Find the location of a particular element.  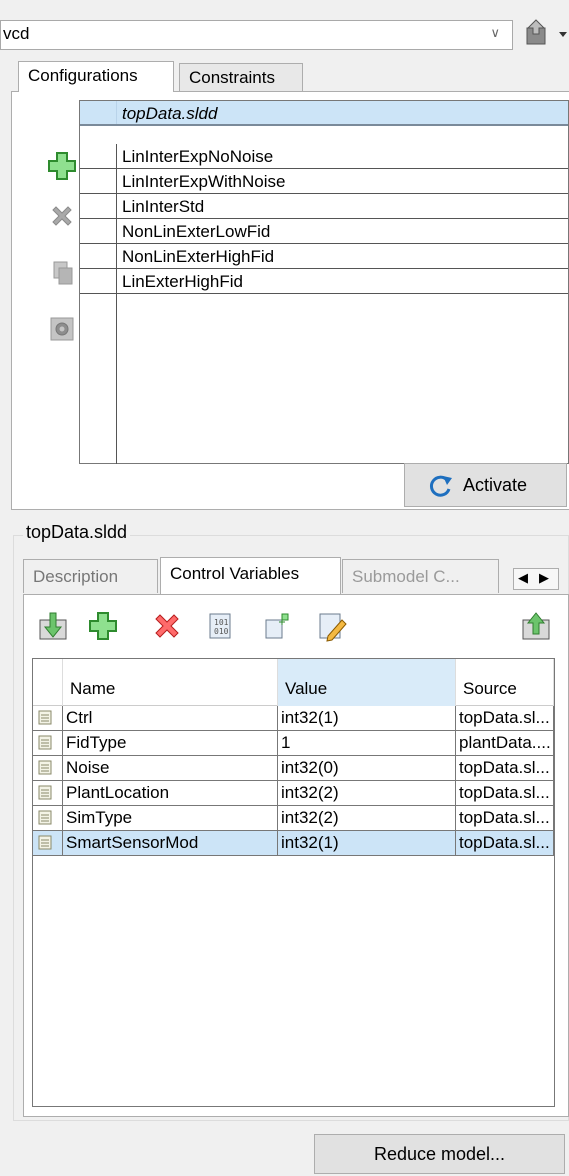

tab-description: Description is located at coordinates (90, 576).